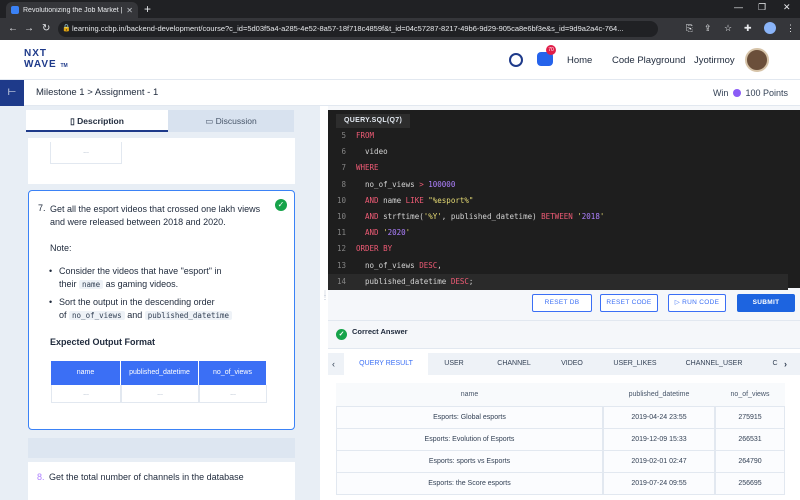 This screenshot has height=500, width=800. Describe the element at coordinates (659, 484) in the screenshot. I see `table-cell: 2019-07-24 09:55` at that location.